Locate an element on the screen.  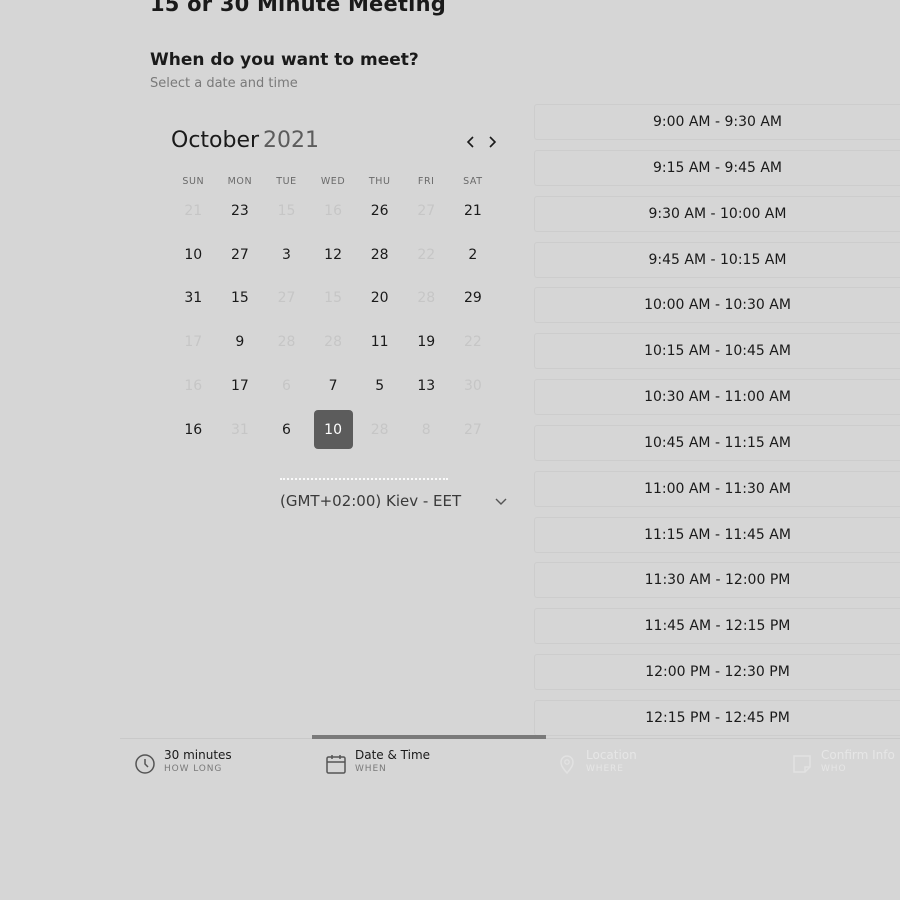
step-label: 30 minutes is located at coordinates (198, 755).